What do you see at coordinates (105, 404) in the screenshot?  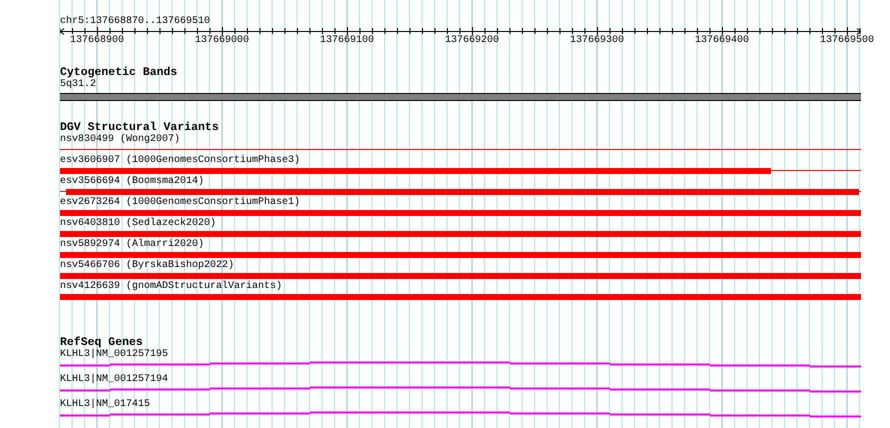 I see `feature-label: KLHL3|NM_017415` at bounding box center [105, 404].